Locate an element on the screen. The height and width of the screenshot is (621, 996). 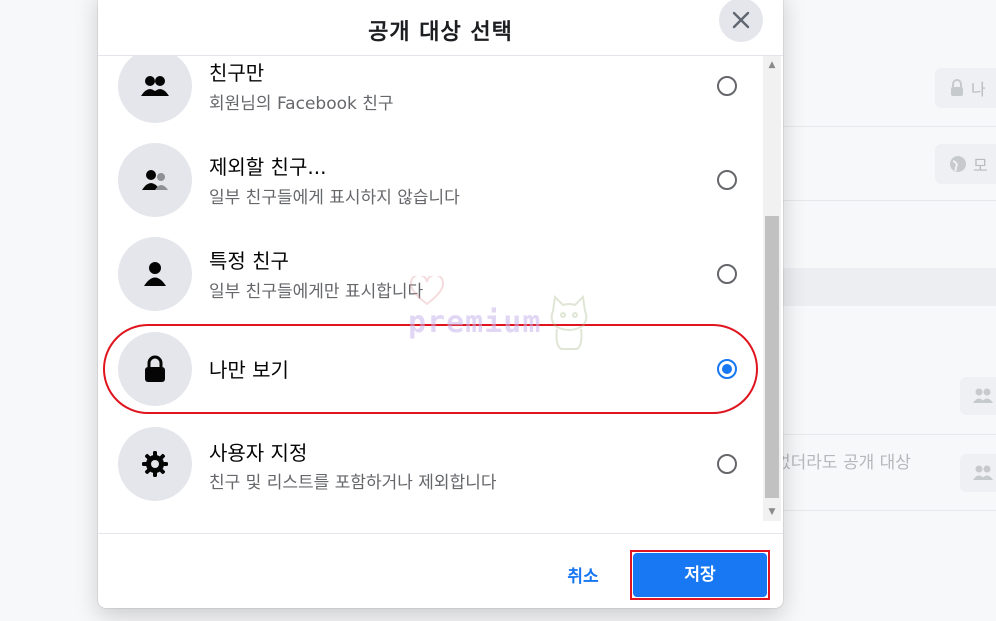
option-description: 일부 친구들에게만 표시합니다 is located at coordinates (316, 292).